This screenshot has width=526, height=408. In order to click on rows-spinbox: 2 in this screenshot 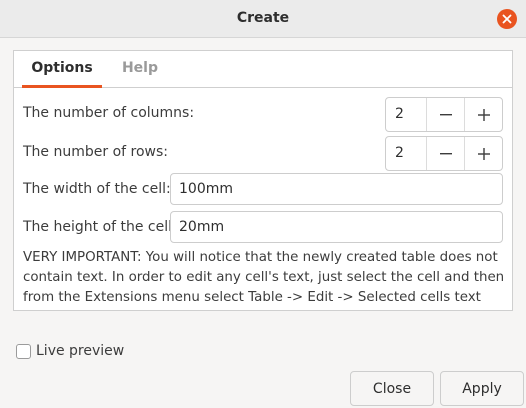, I will do `click(444, 153)`.